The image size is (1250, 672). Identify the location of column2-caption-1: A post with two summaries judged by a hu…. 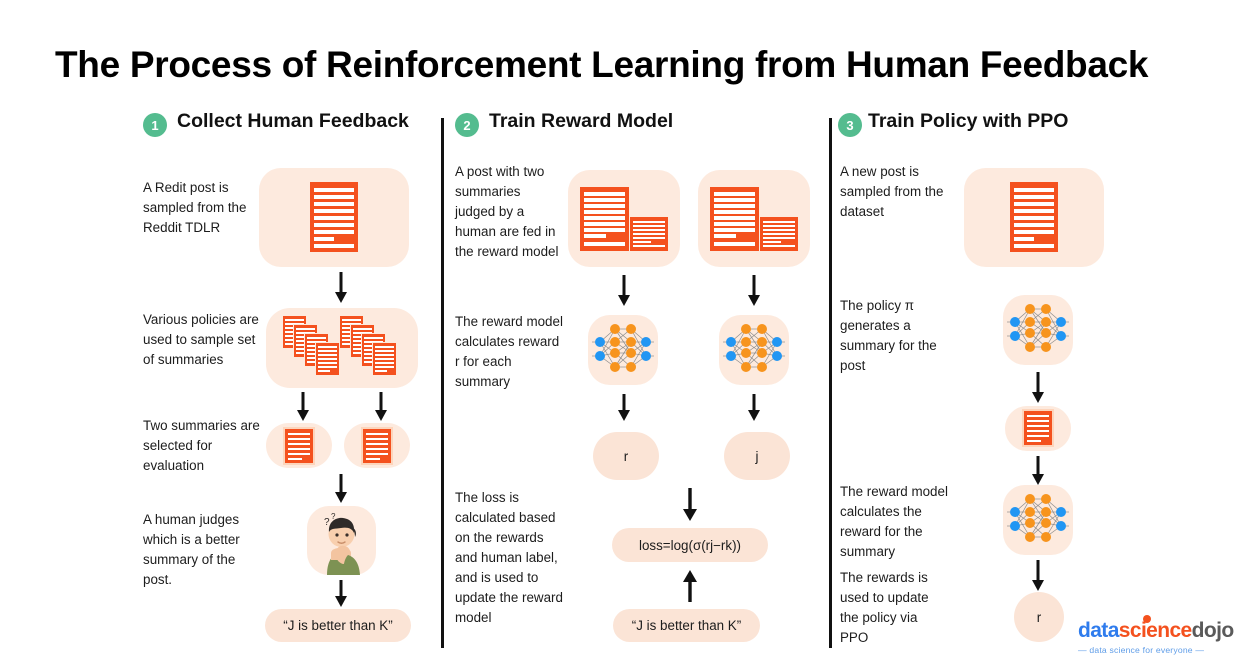
(507, 211).